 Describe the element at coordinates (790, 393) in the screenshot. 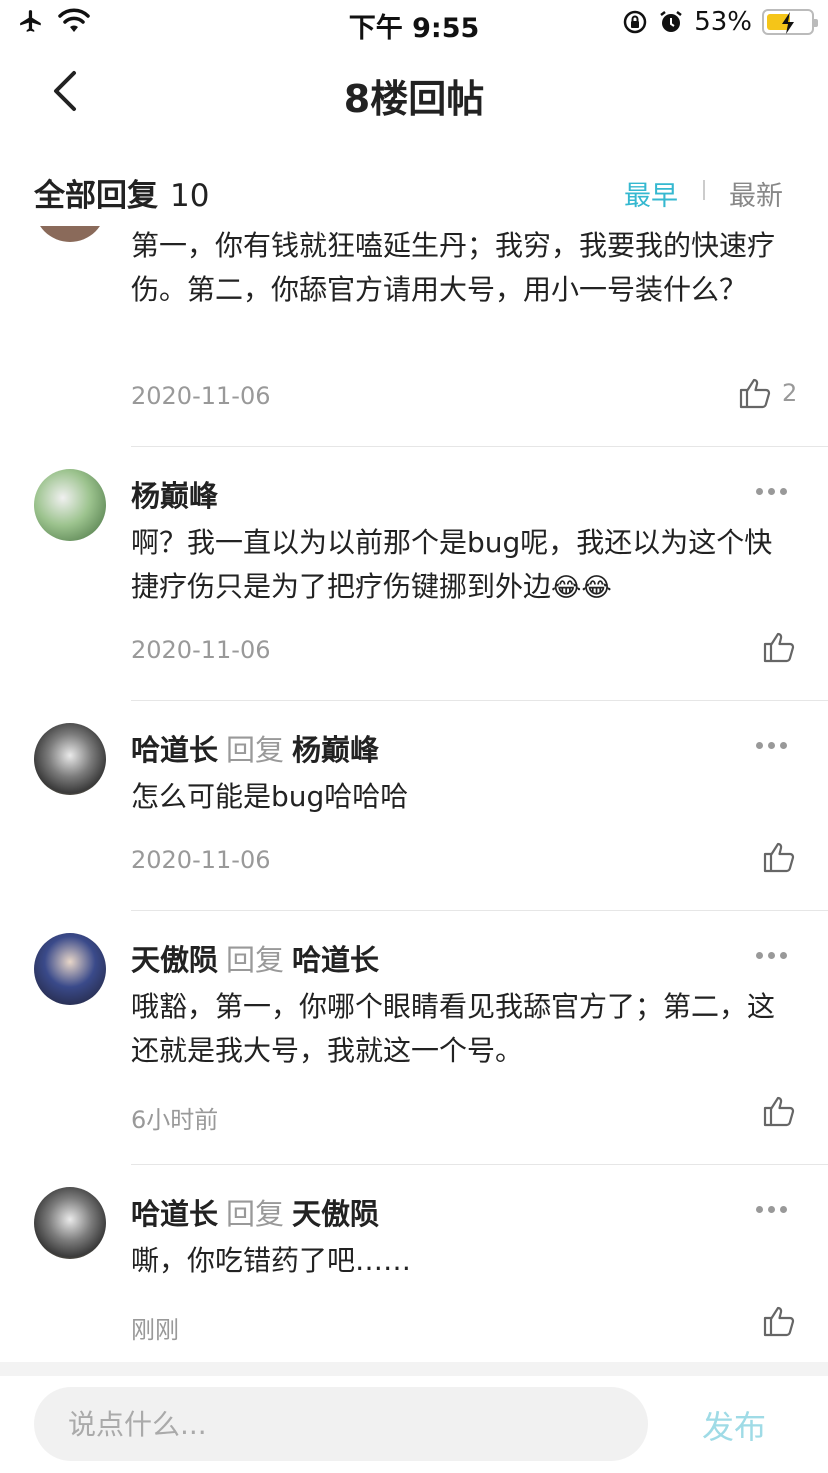

I see `like-count: 2` at that location.